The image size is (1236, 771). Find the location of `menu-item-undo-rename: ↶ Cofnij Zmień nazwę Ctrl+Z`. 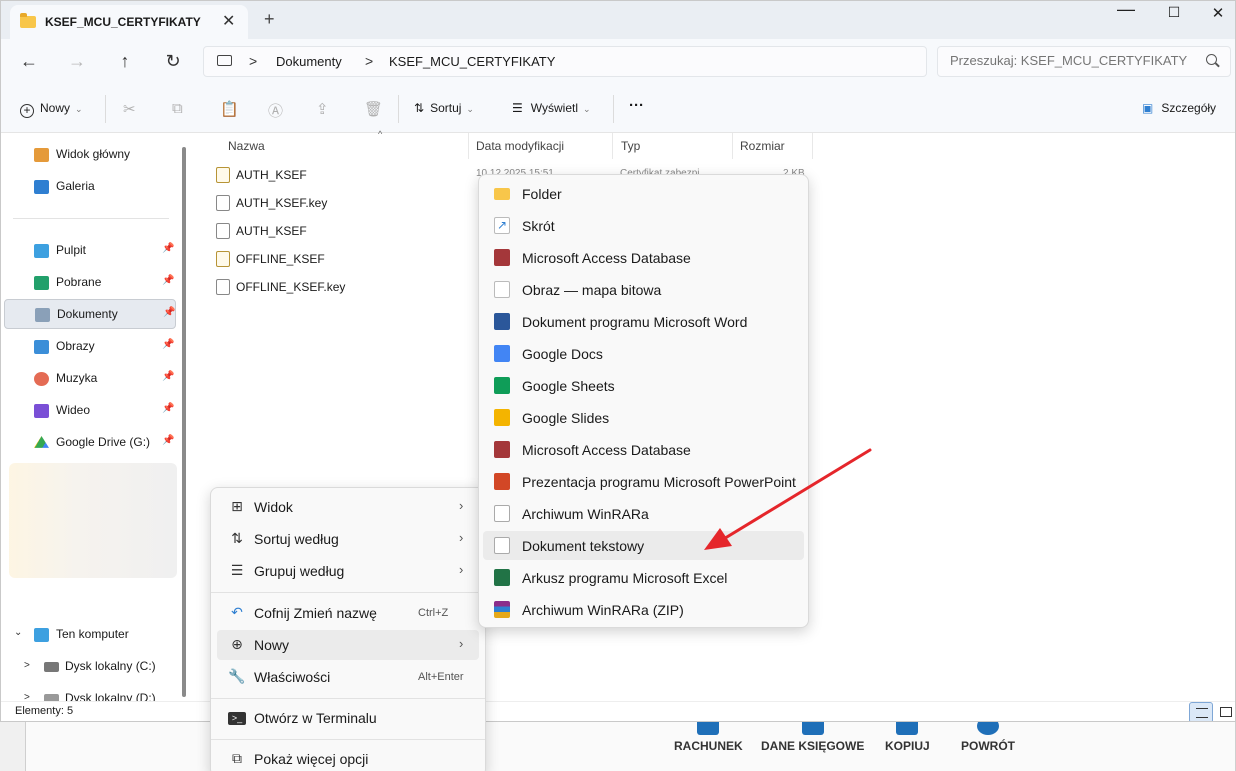

menu-item-undo-rename: ↶ Cofnij Zmień nazwę Ctrl+Z is located at coordinates (348, 613).